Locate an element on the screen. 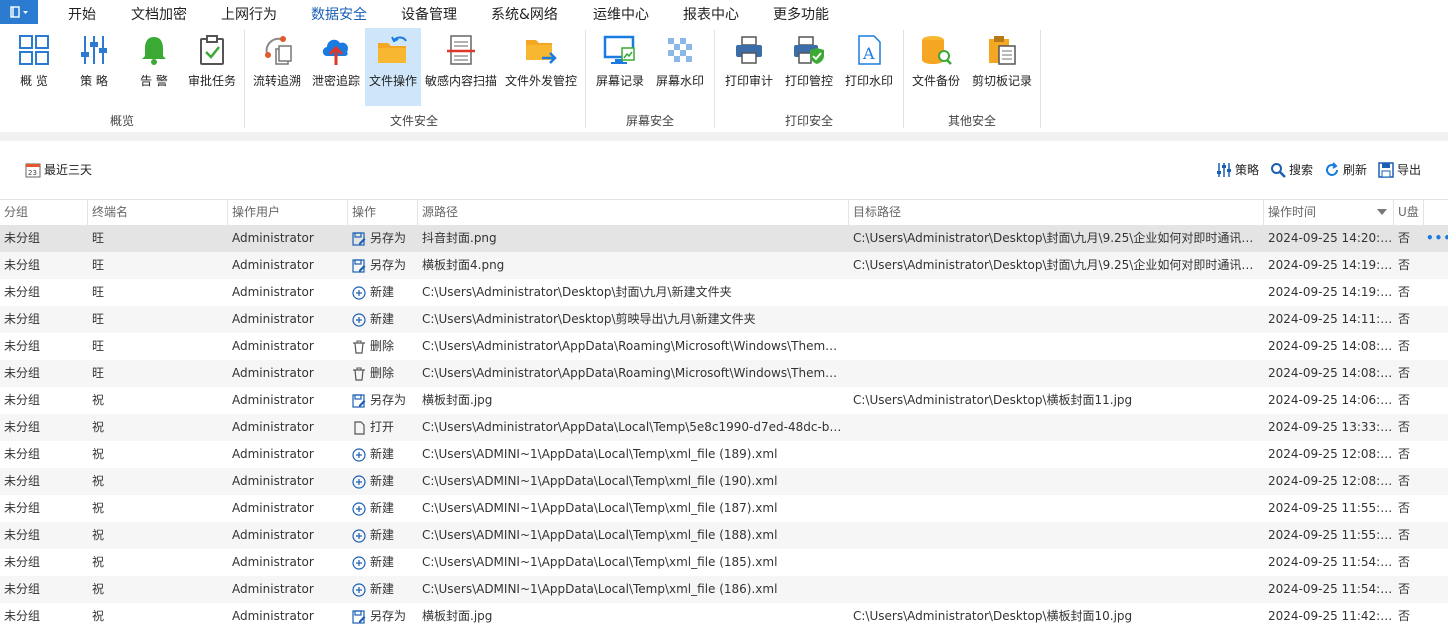  ribbon-approval-button: 审批任务 is located at coordinates (212, 67).